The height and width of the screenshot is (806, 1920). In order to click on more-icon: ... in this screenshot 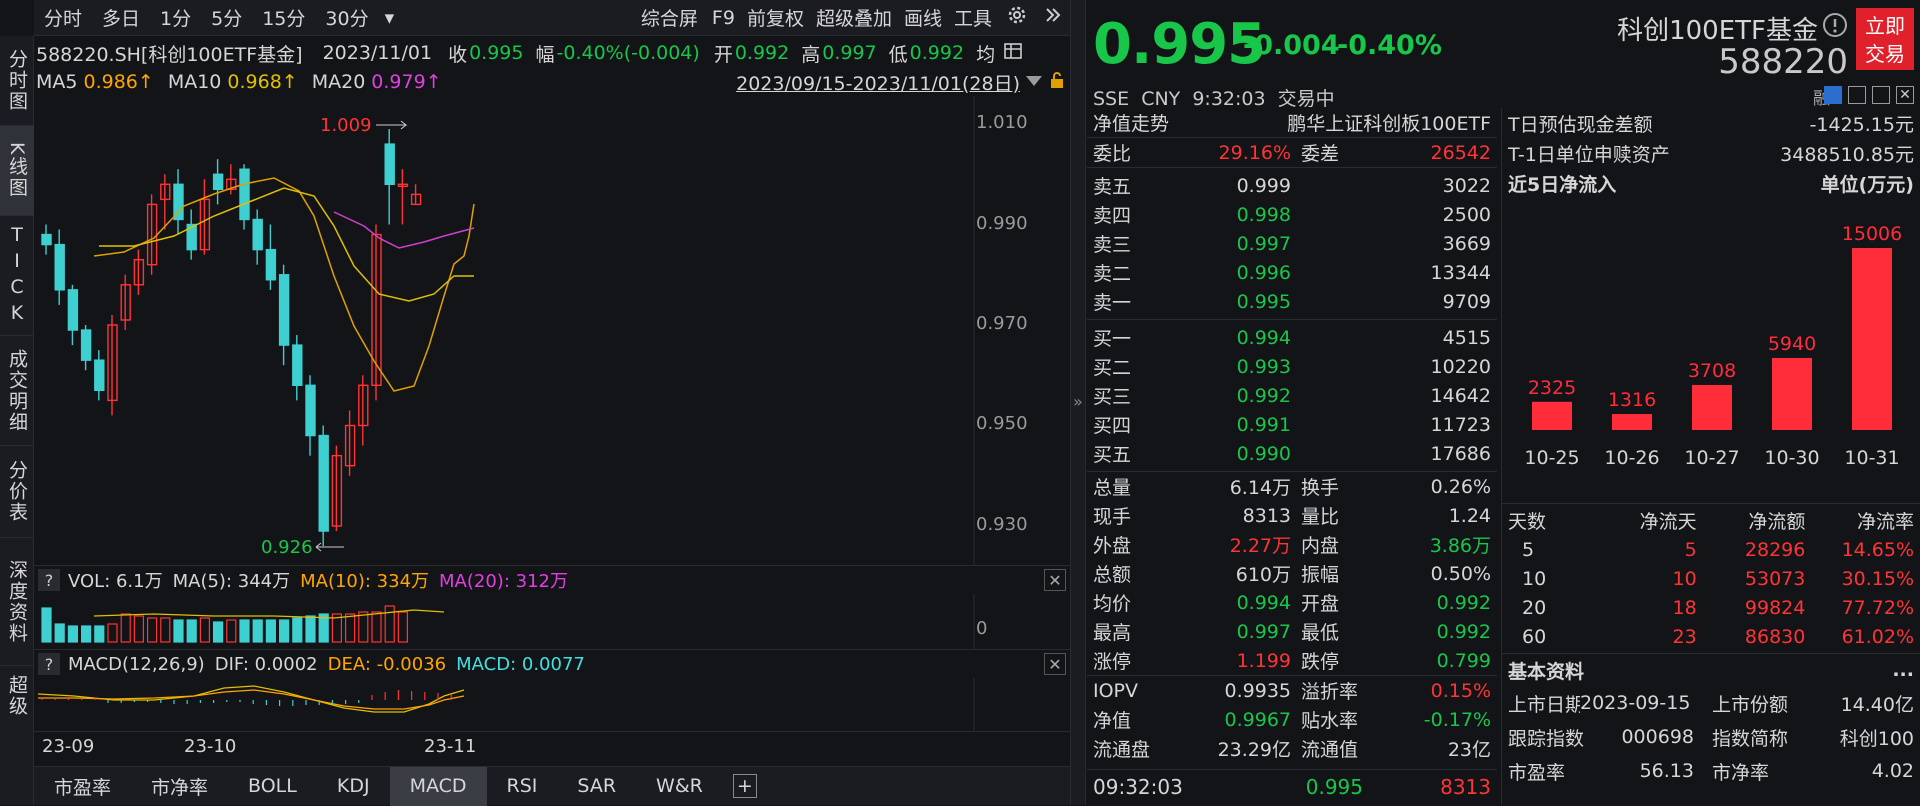, I will do `click(1903, 670)`.